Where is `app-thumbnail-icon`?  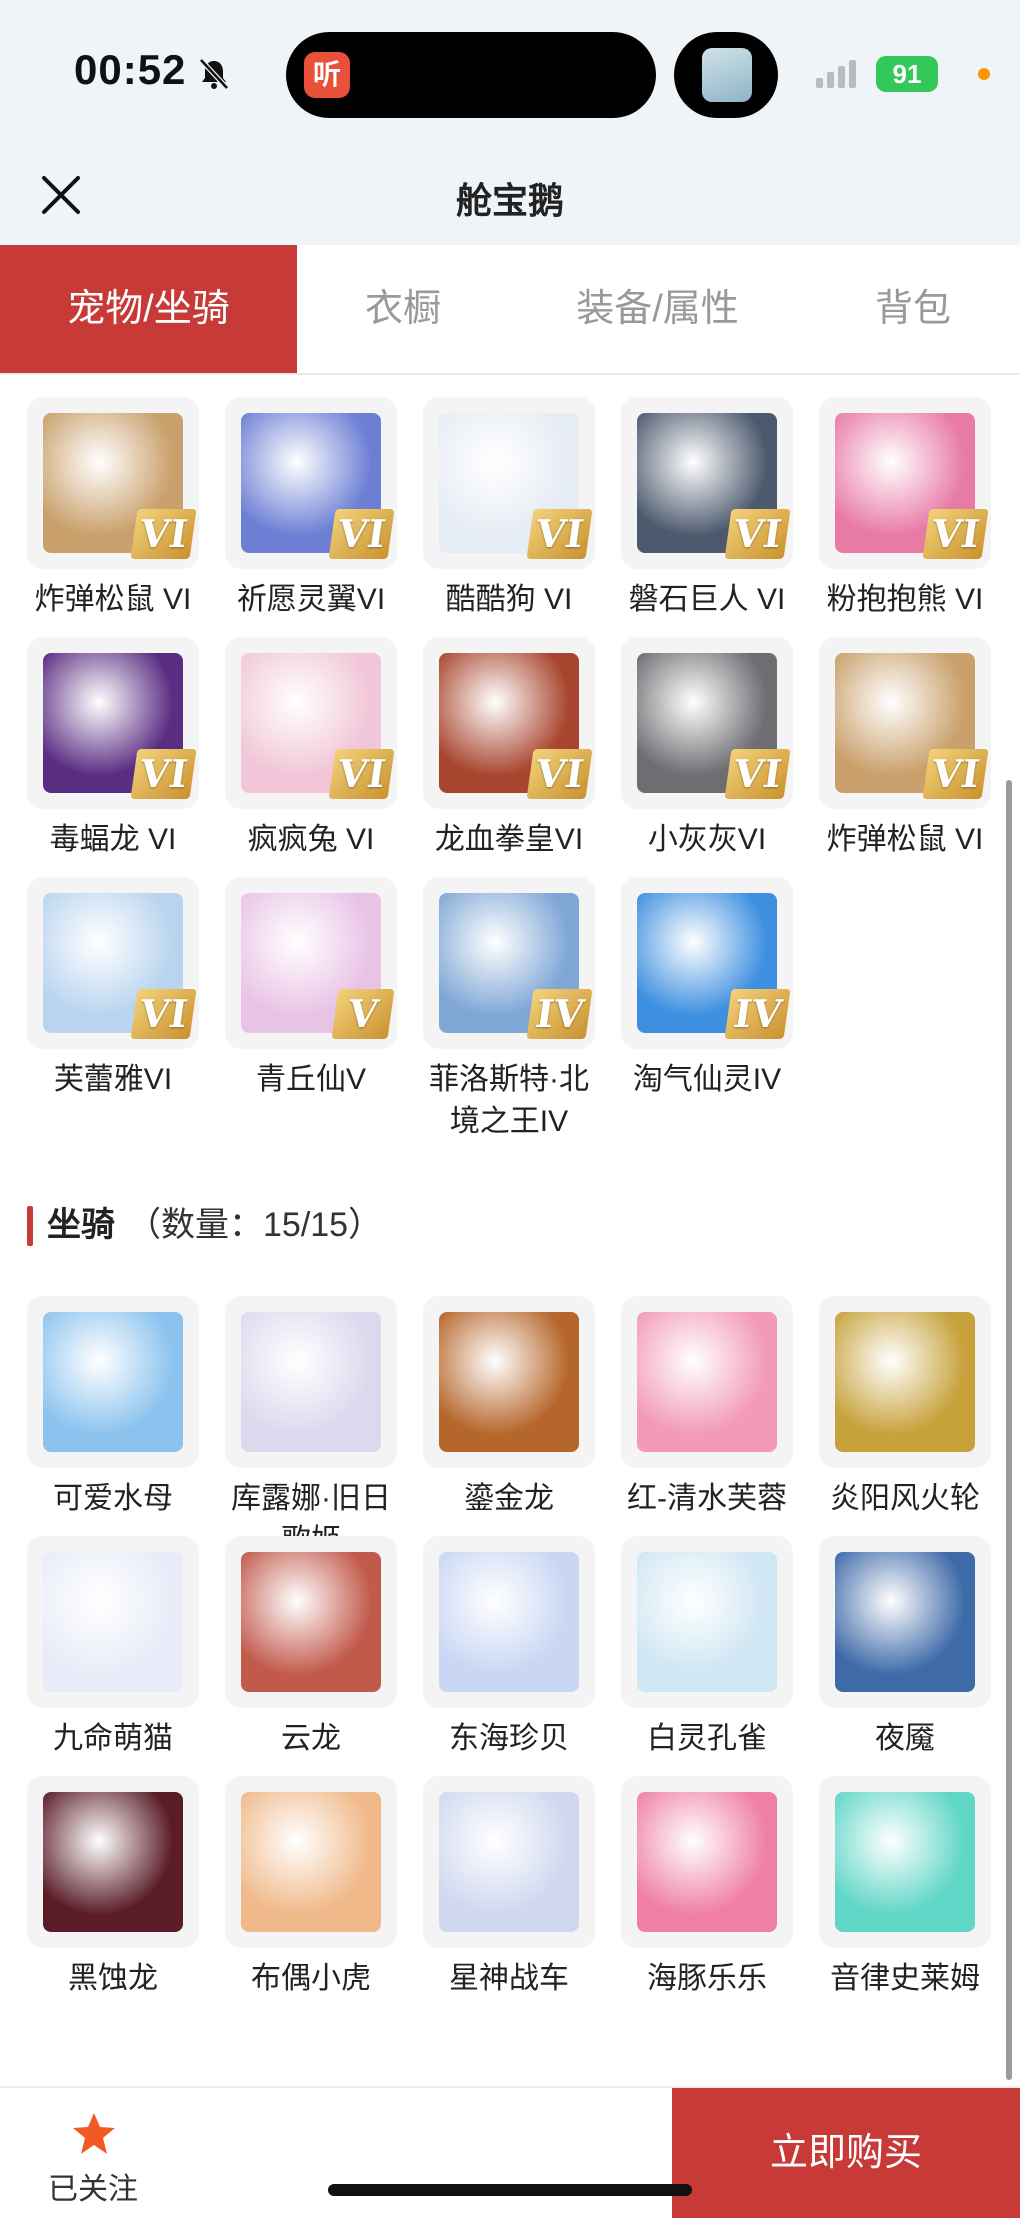
app-thumbnail-icon is located at coordinates (727, 75).